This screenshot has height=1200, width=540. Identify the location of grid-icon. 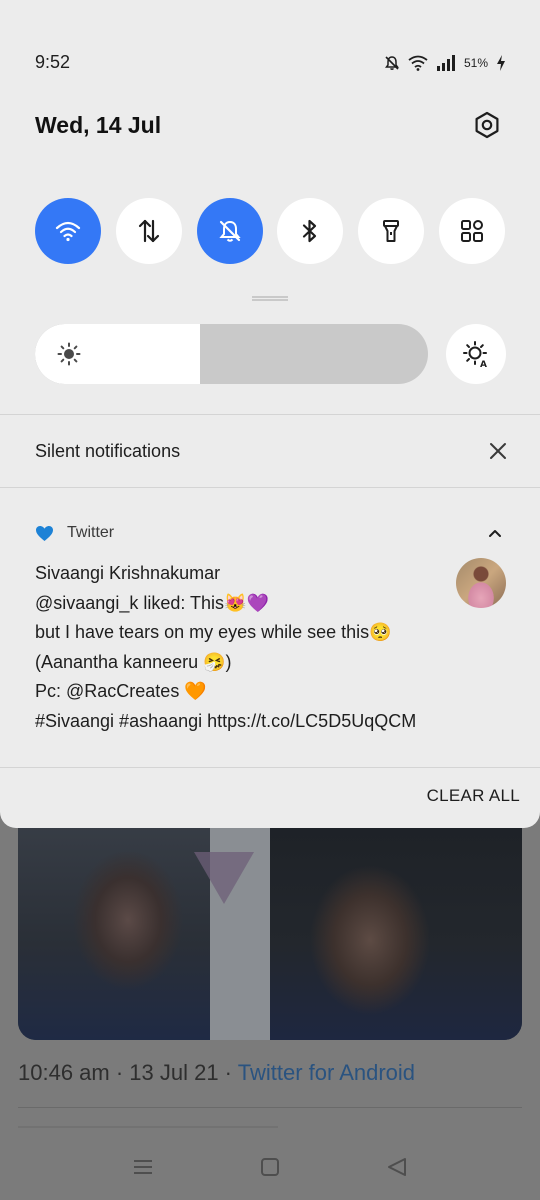
(471, 231).